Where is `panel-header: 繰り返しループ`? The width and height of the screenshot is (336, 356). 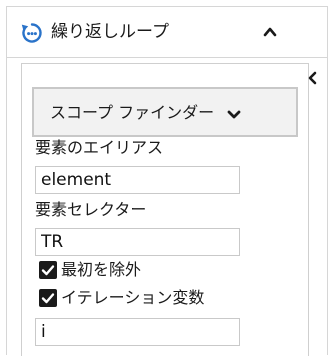 panel-header: 繰り返しループ is located at coordinates (167, 32).